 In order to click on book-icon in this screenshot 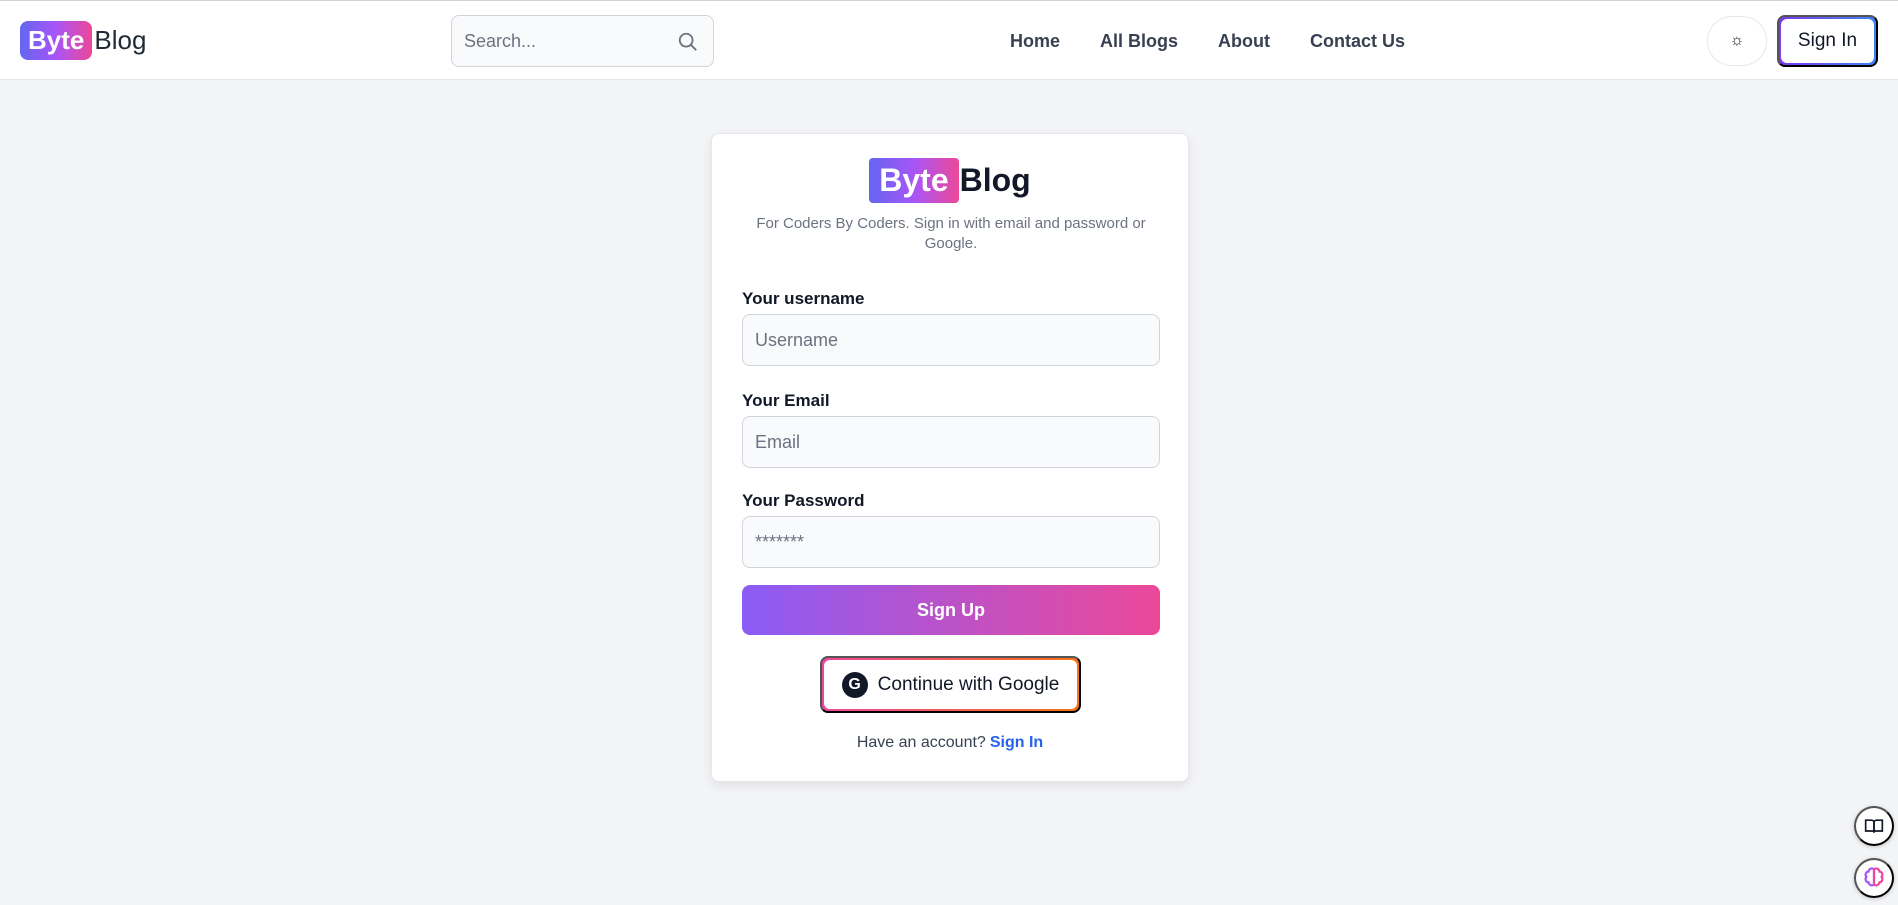, I will do `click(1874, 826)`.